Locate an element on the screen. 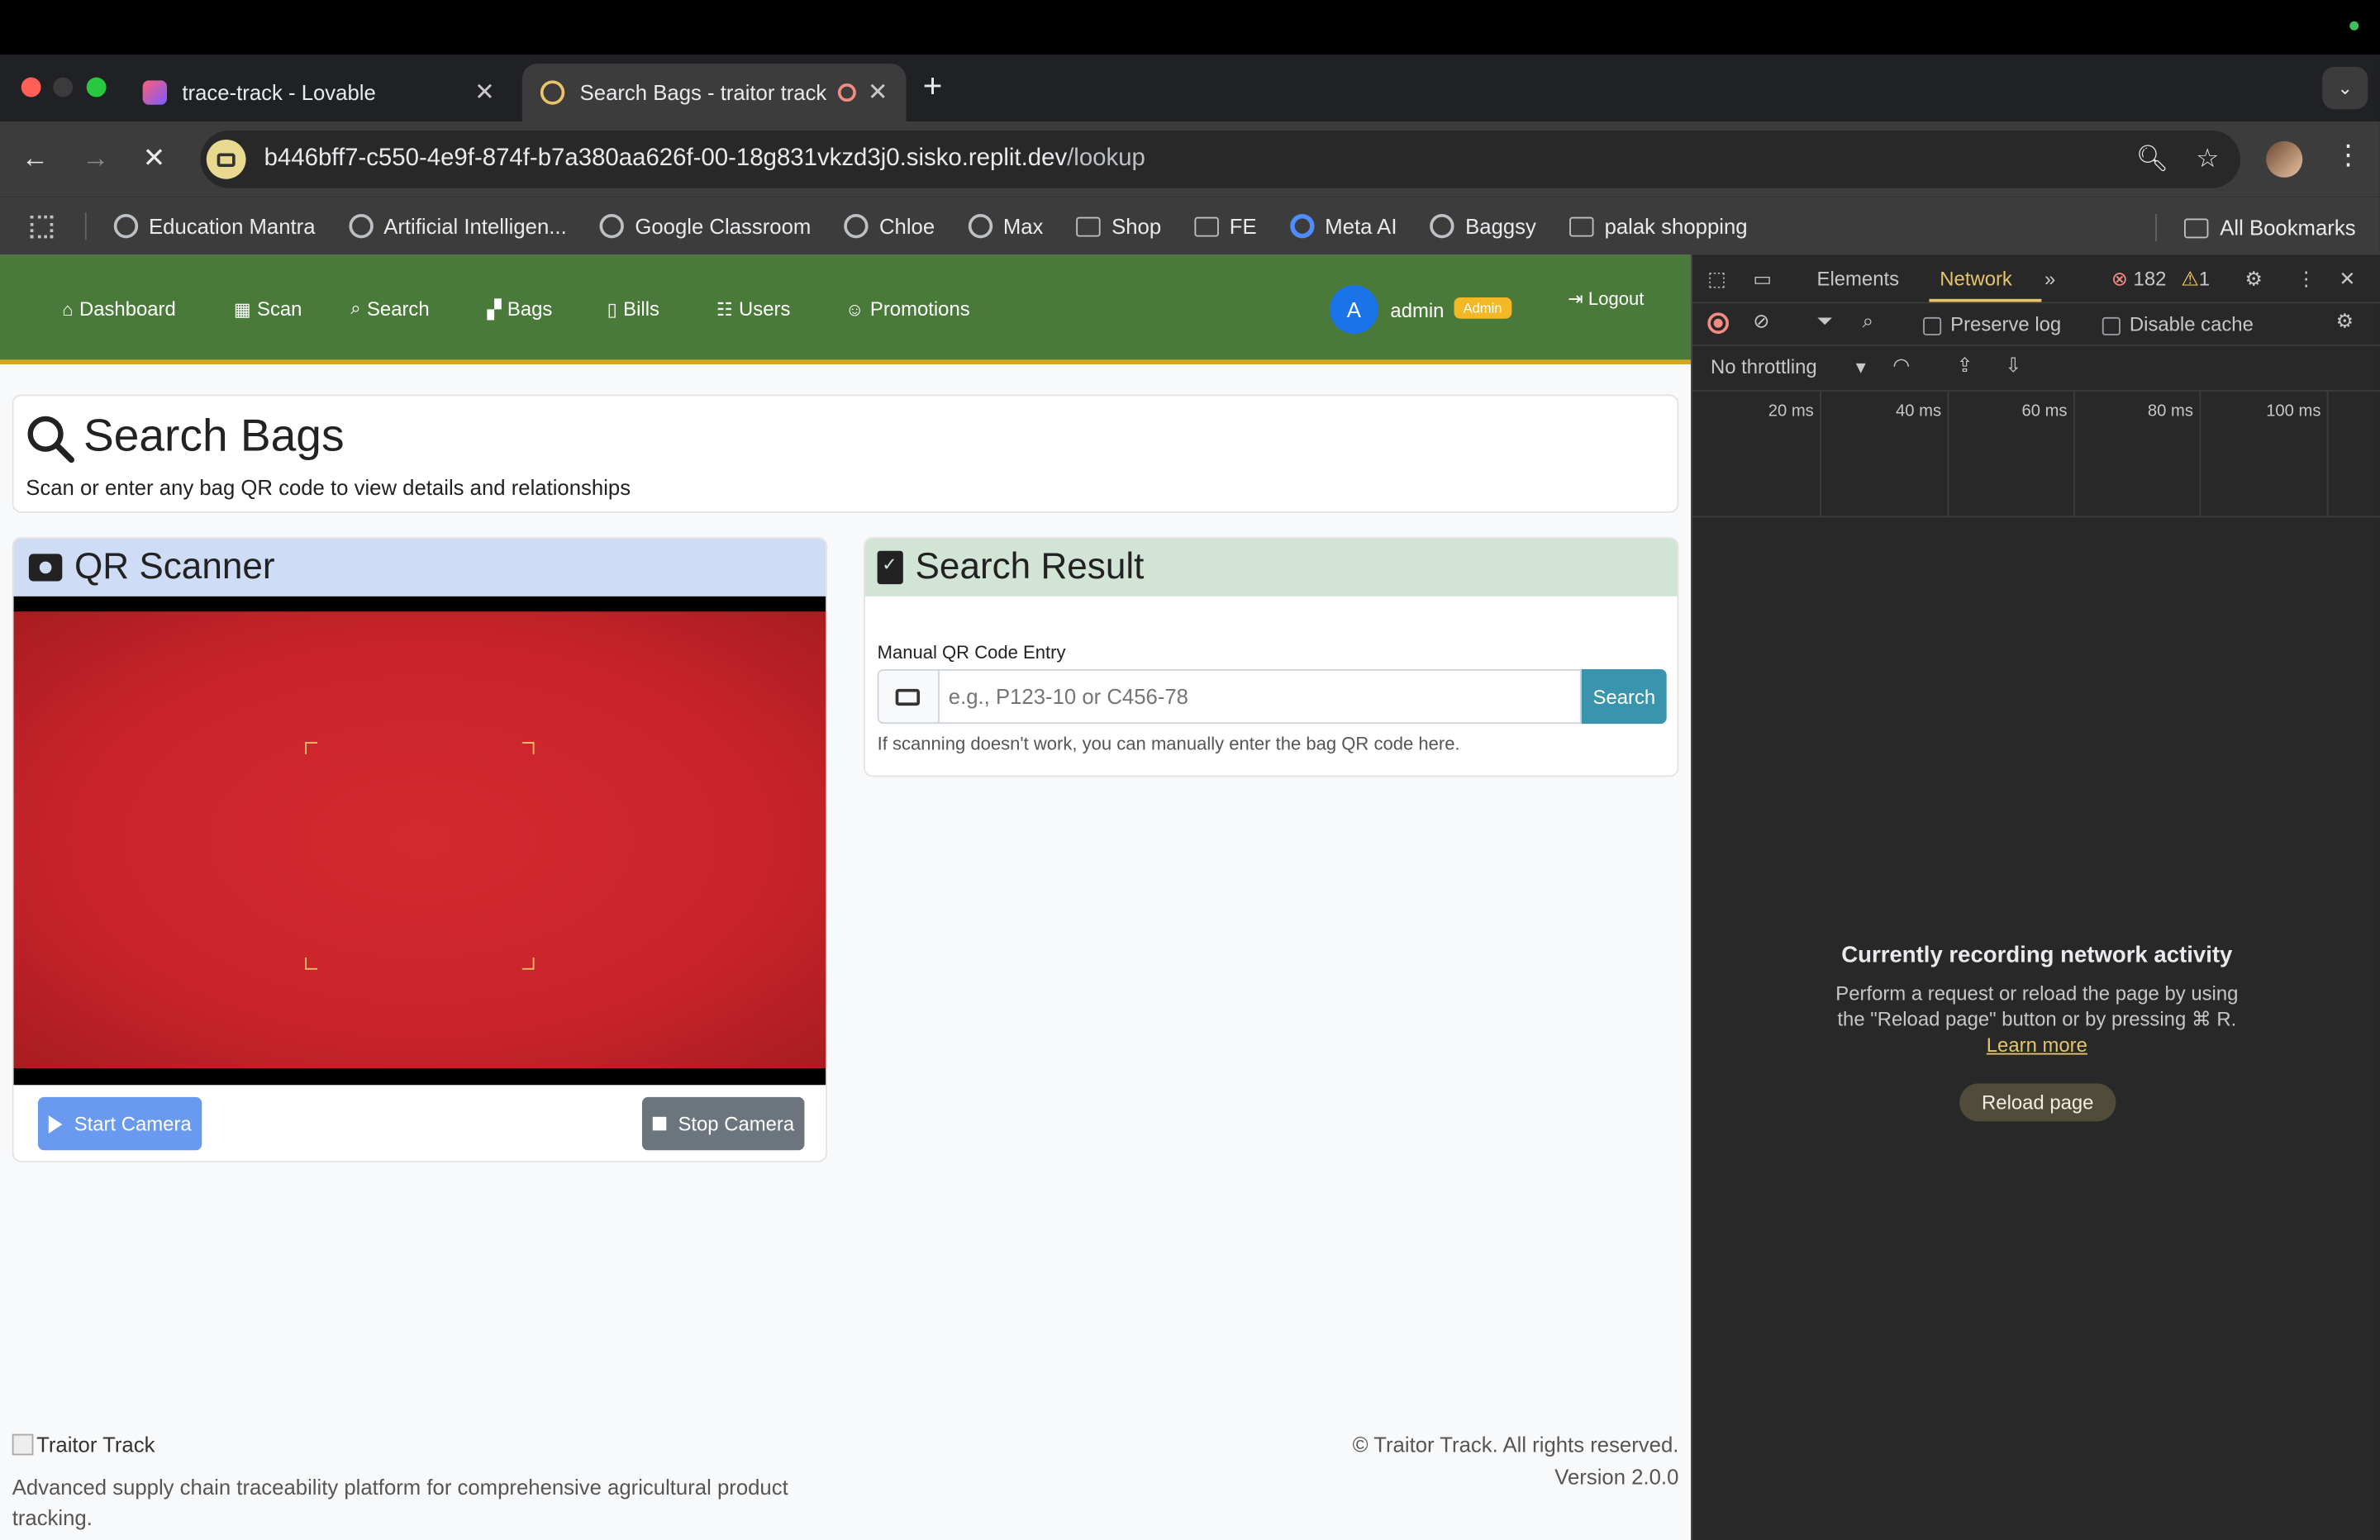 The image size is (2380, 1540). new-tab-button: + is located at coordinates (933, 87).